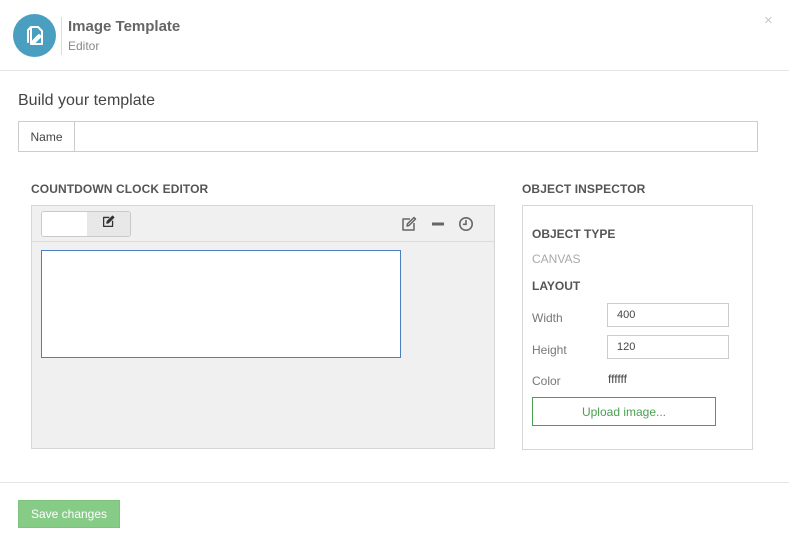  I want to click on editor-tab-group, so click(86, 224).